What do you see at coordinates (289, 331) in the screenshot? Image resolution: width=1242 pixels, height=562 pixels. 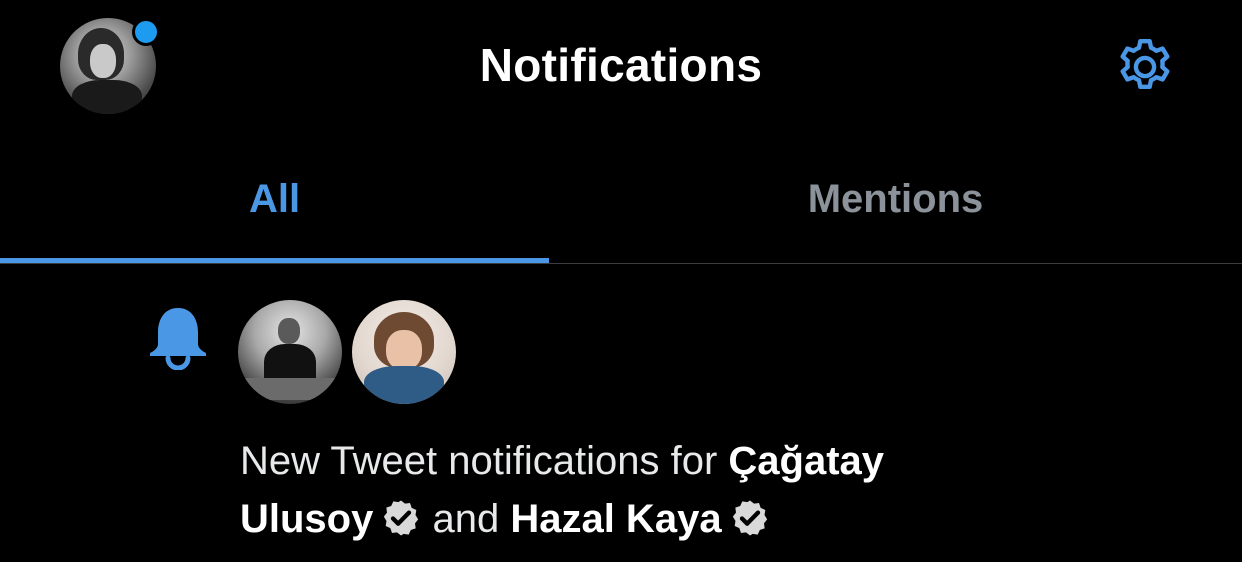 I see `avatar-figure-head` at bounding box center [289, 331].